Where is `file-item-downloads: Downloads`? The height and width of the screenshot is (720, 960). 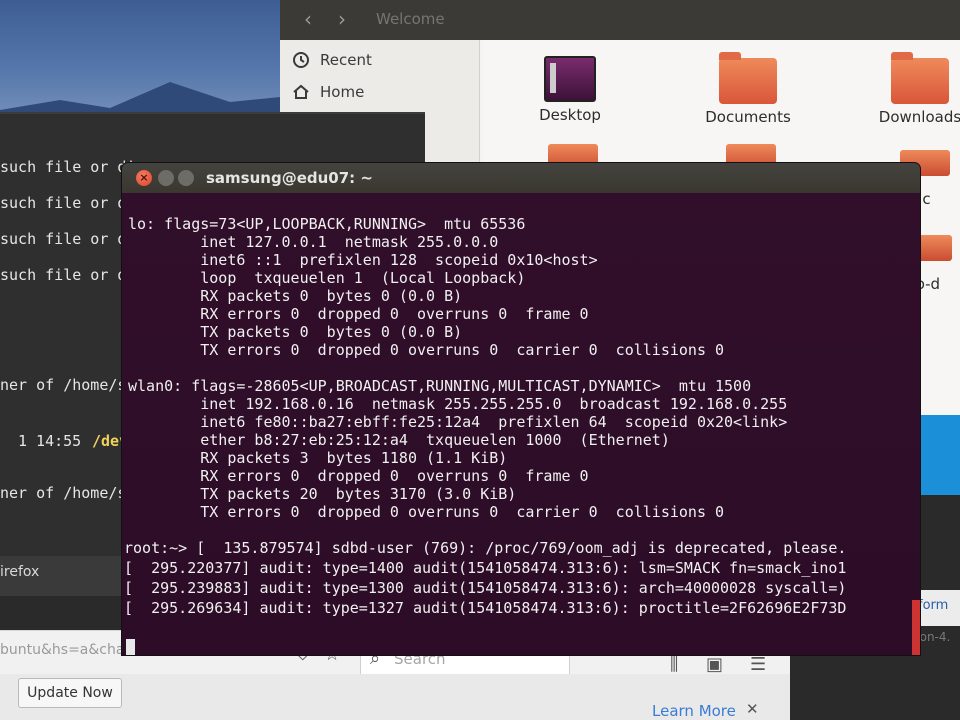
file-item-downloads: Downloads is located at coordinates (910, 89).